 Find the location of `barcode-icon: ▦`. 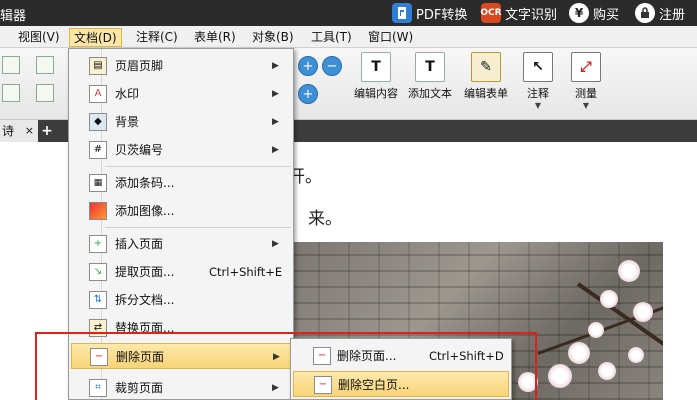

barcode-icon: ▦ is located at coordinates (98, 183).